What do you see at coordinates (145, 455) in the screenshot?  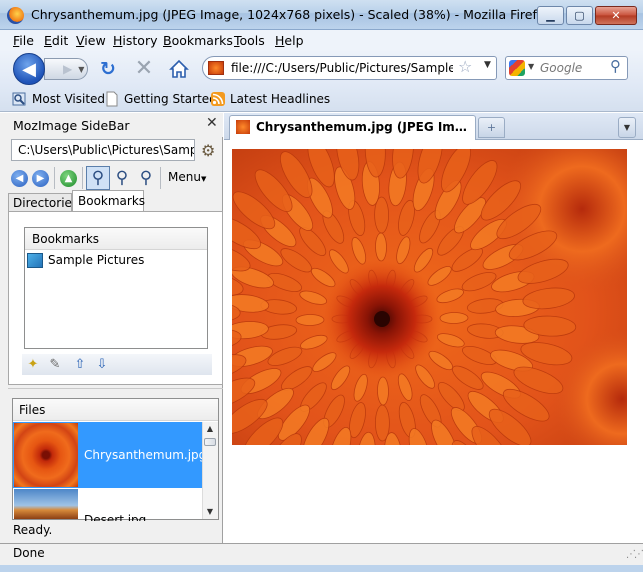 I see `file-name: Chrysanthemum.jpg` at bounding box center [145, 455].